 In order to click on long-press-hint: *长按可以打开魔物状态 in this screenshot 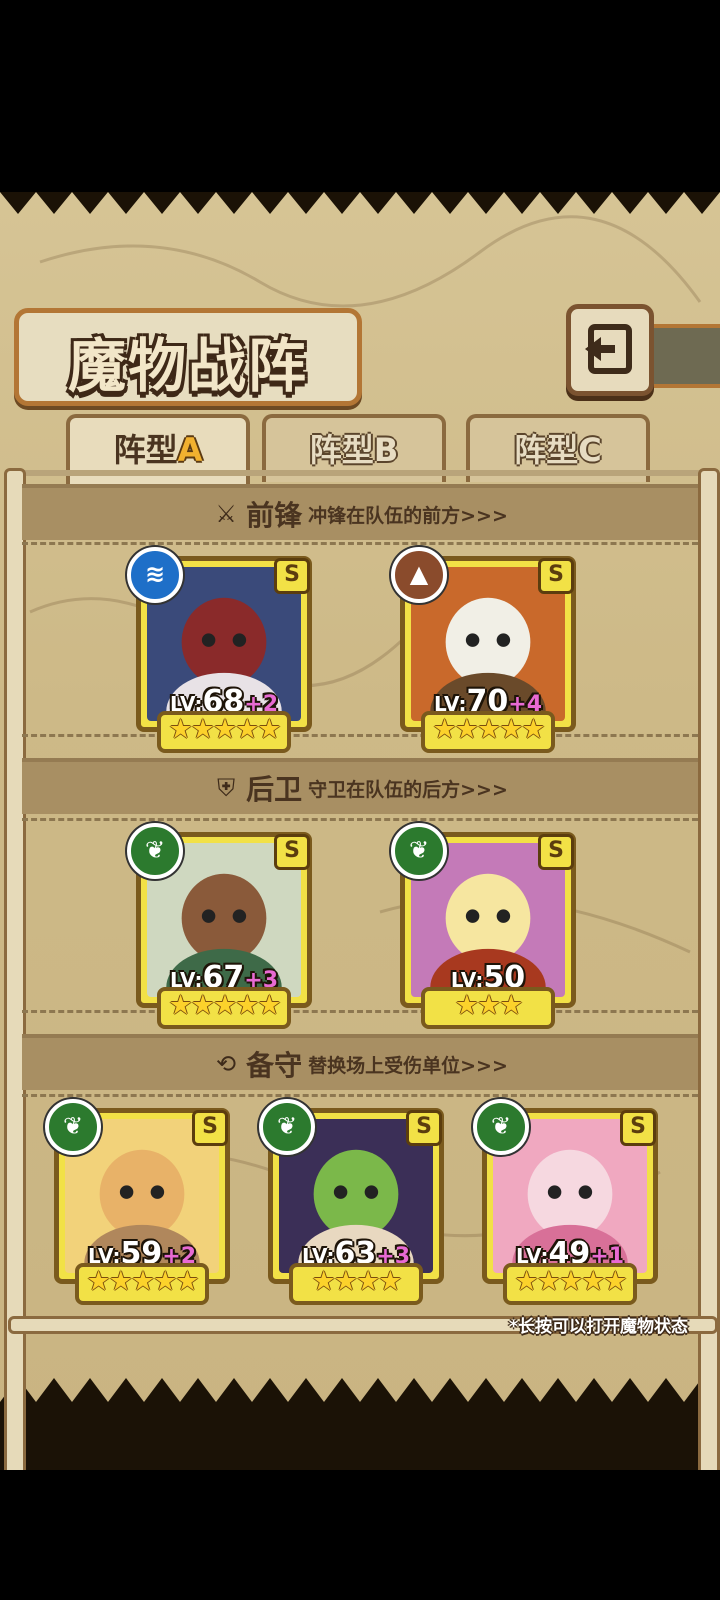, I will do `click(598, 1327)`.